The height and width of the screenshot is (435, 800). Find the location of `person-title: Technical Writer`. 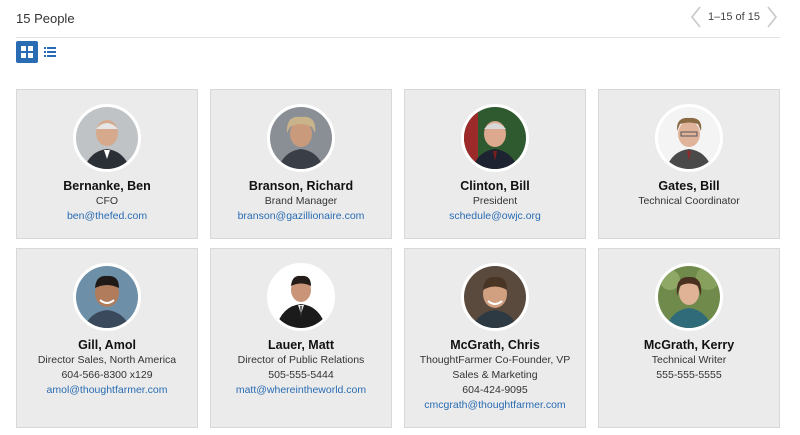

person-title: Technical Writer is located at coordinates (689, 360).